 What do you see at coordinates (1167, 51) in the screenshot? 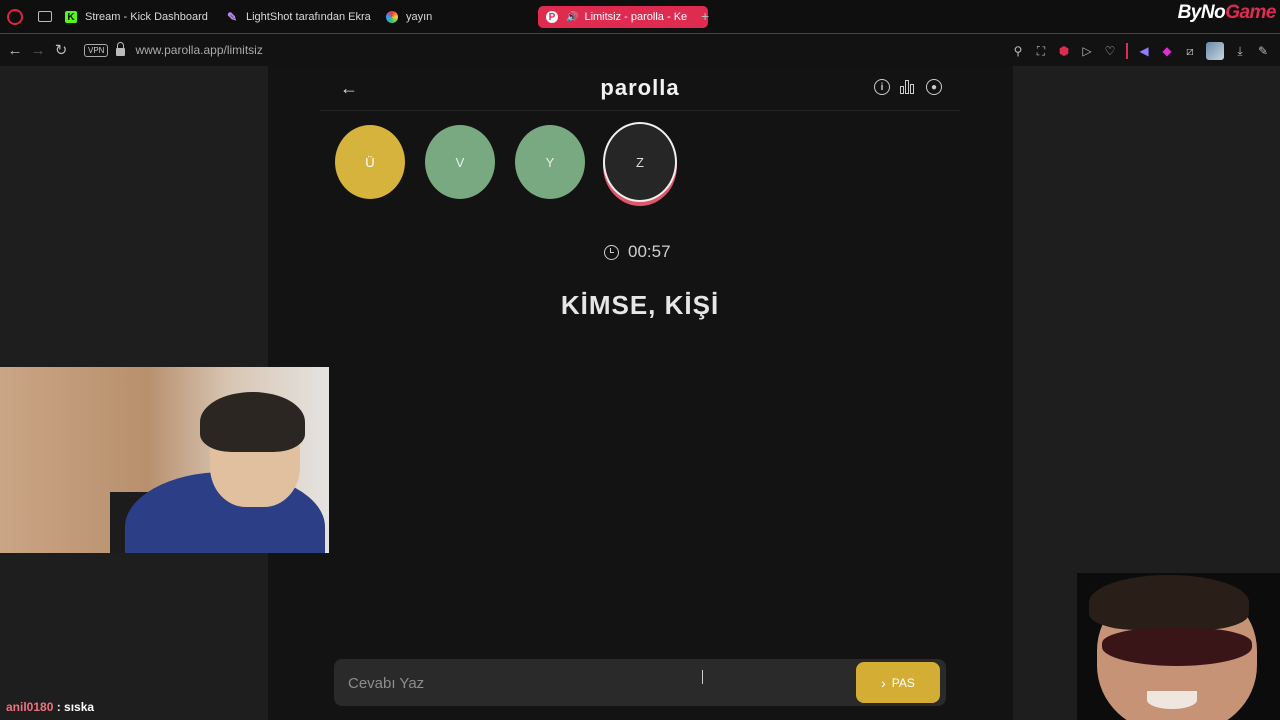
I see `extension-icon: ◆` at bounding box center [1167, 51].